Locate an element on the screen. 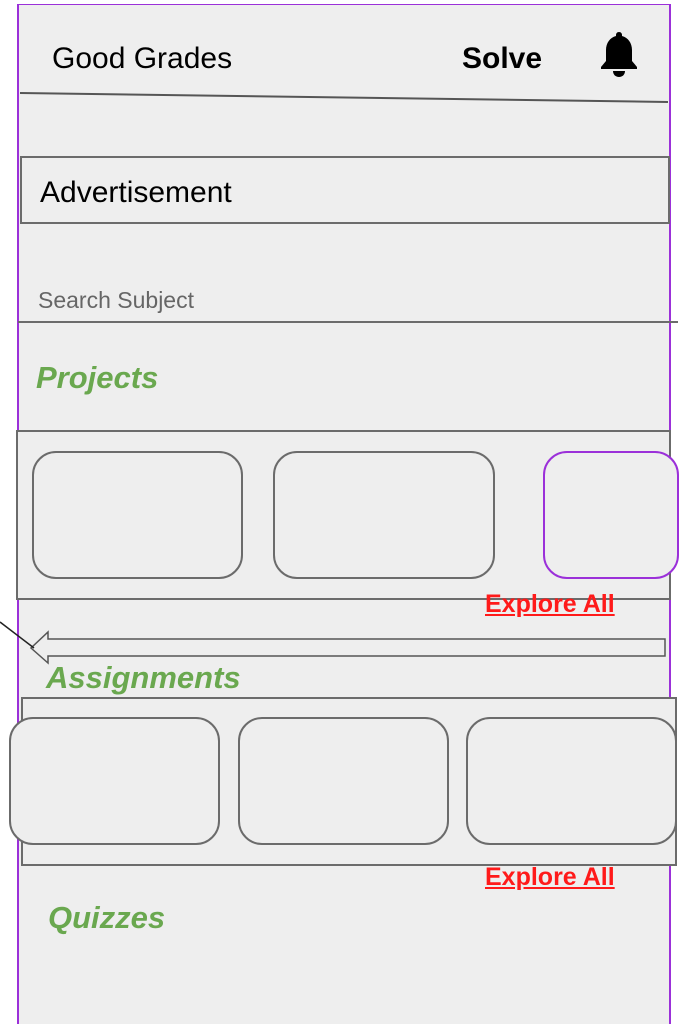 The width and height of the screenshot is (681, 1024). bell-icon is located at coordinates (619, 54).